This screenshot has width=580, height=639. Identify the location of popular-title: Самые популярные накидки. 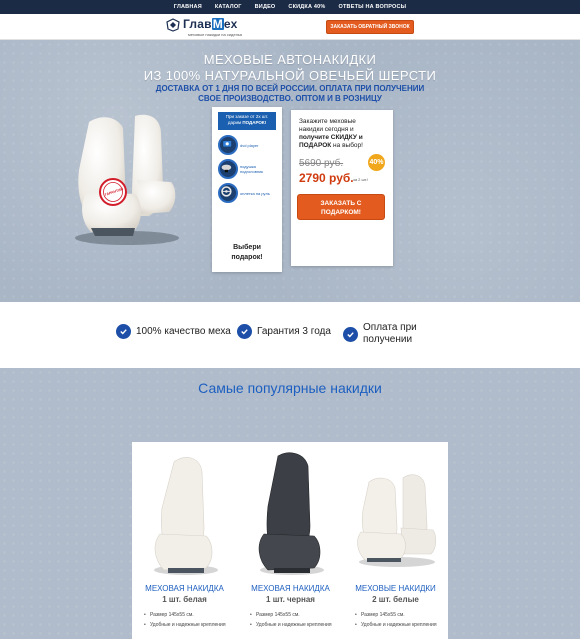
(290, 388).